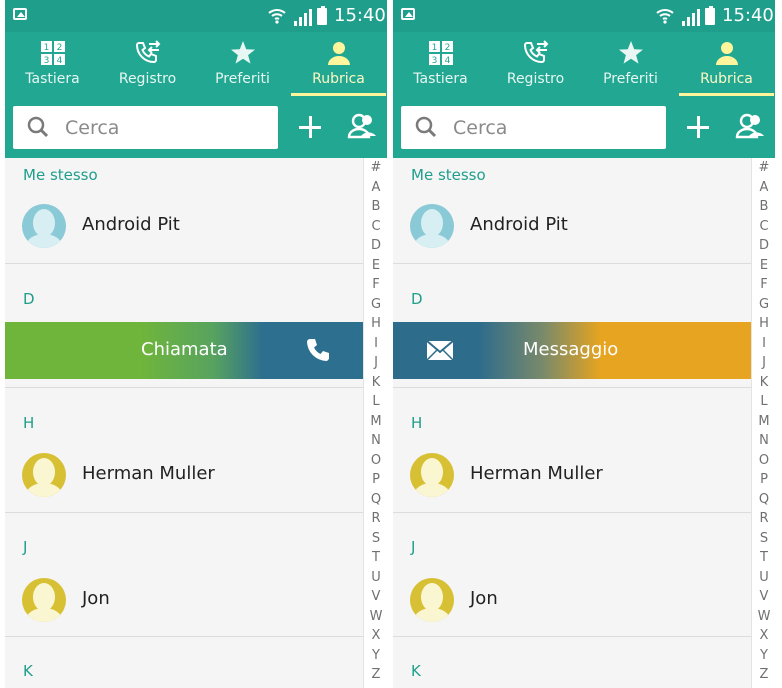 The height and width of the screenshot is (688, 782). Describe the element at coordinates (184, 512) in the screenshot. I see `divider` at that location.